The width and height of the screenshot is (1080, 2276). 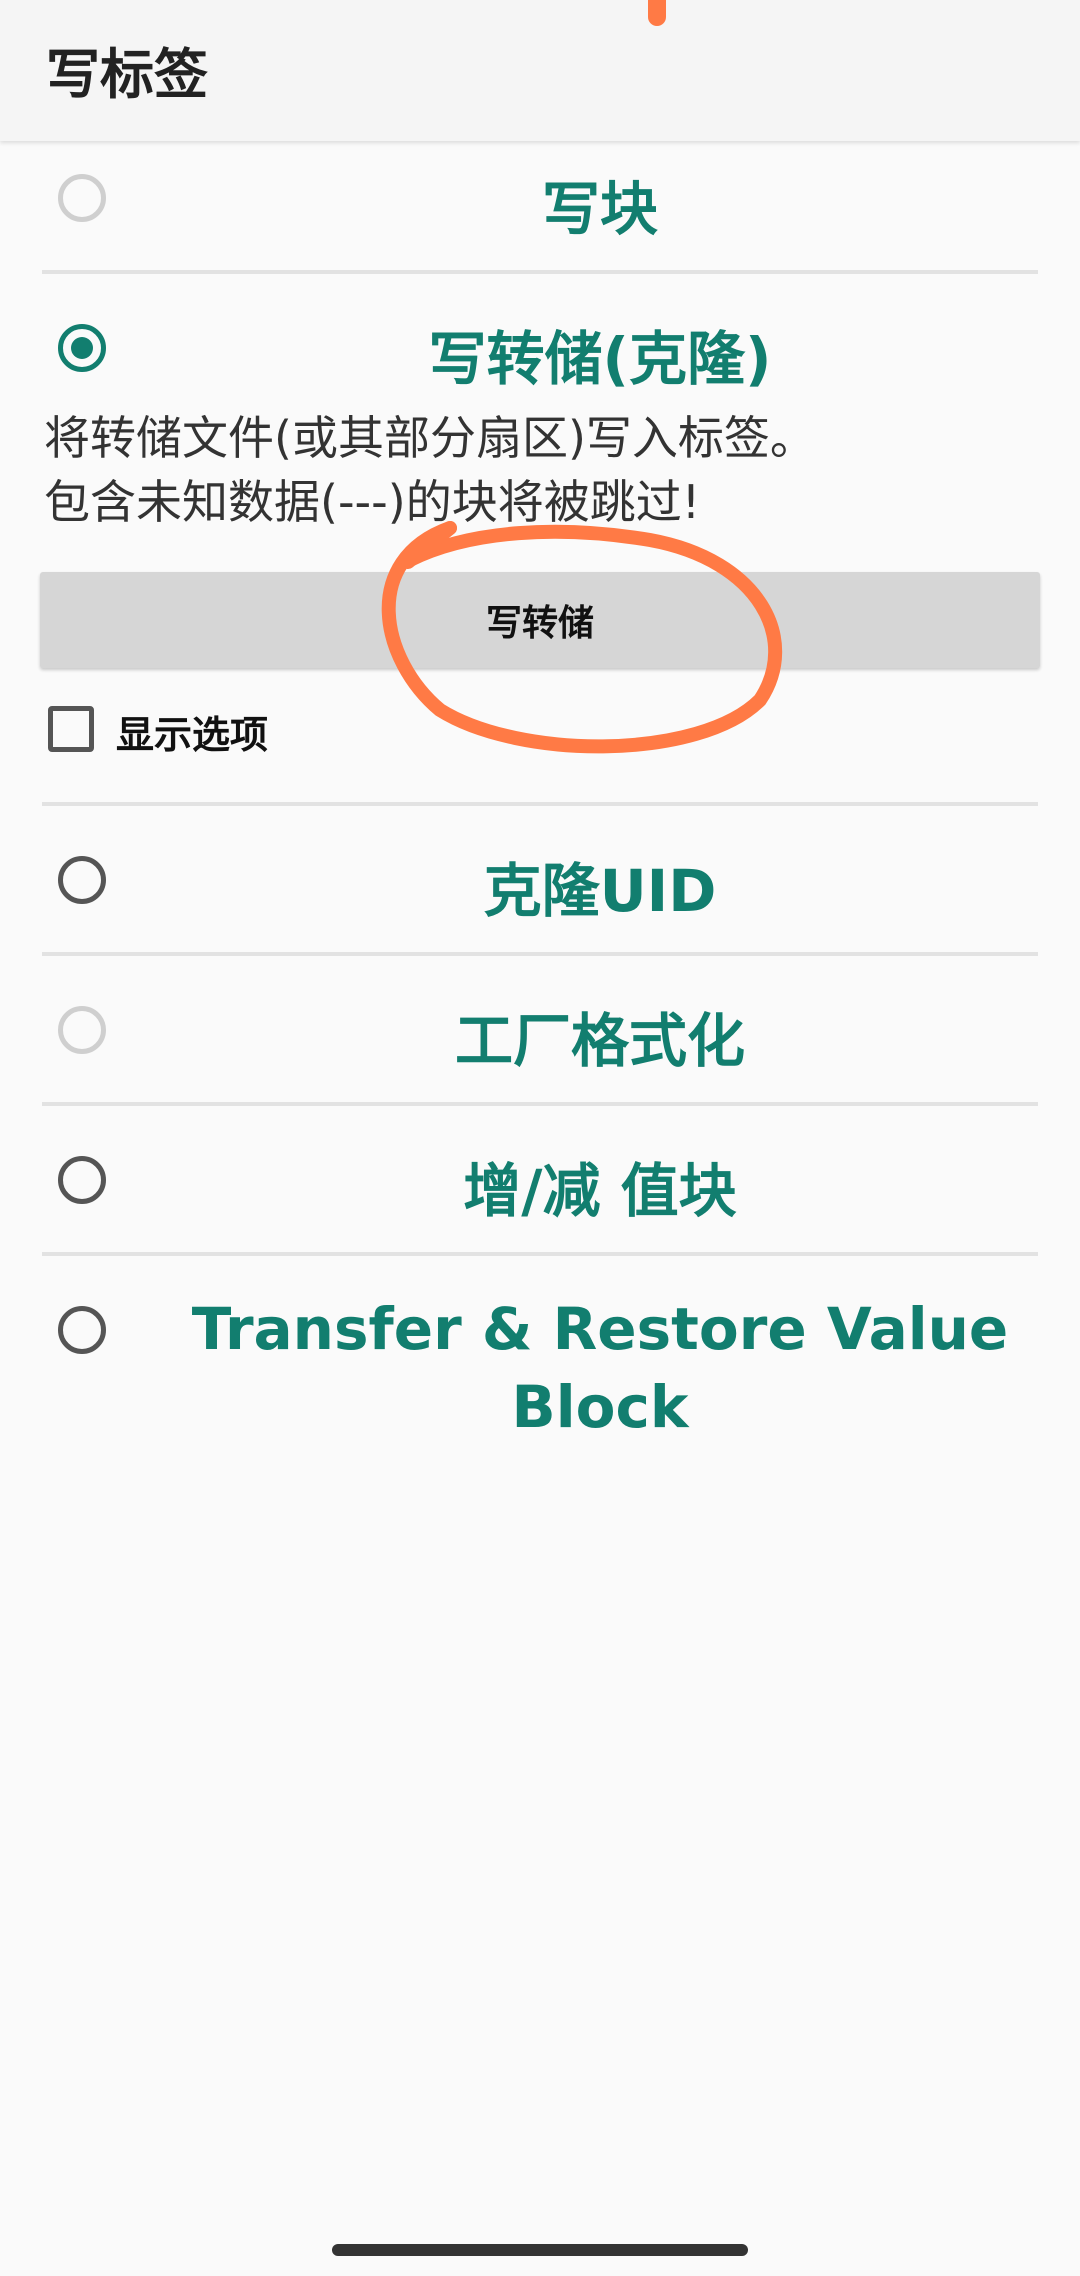 I want to click on home-indicator, so click(x=540, y=2250).